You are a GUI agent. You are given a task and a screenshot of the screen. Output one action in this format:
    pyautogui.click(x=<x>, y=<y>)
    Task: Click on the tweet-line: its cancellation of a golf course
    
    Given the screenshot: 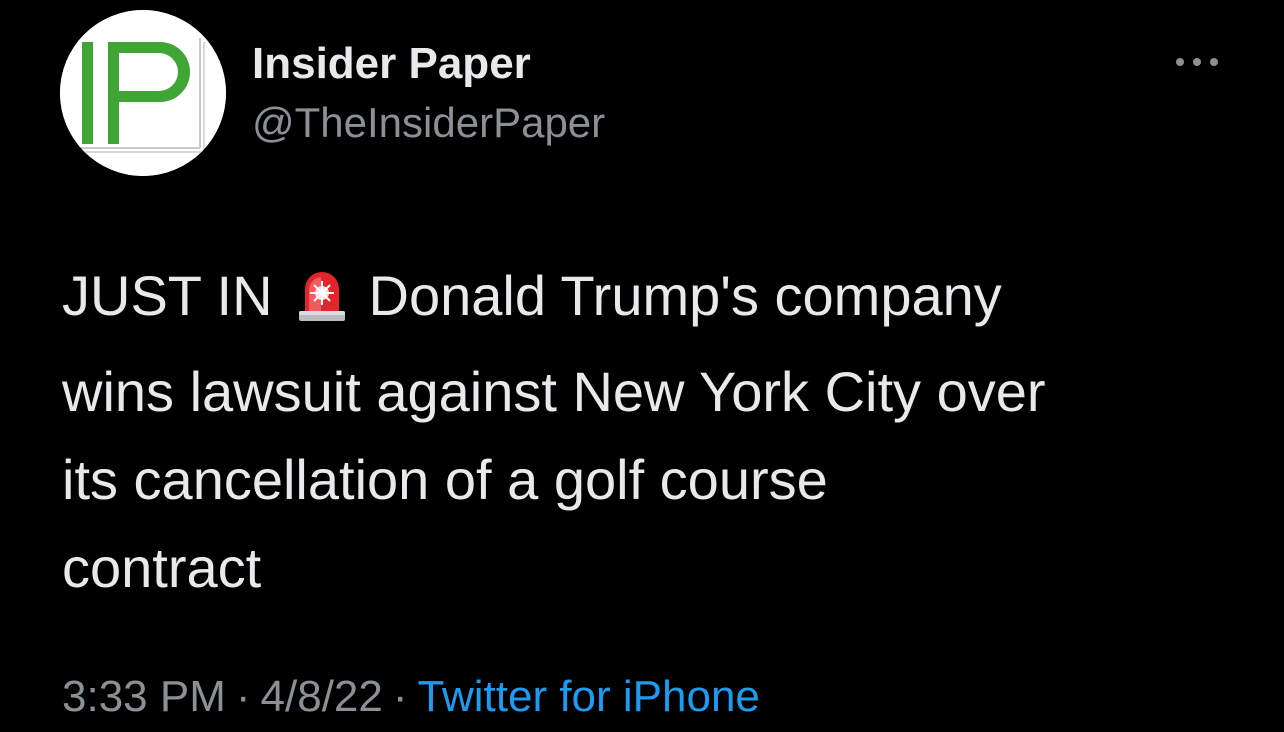 What is the action you would take?
    pyautogui.click(x=445, y=479)
    